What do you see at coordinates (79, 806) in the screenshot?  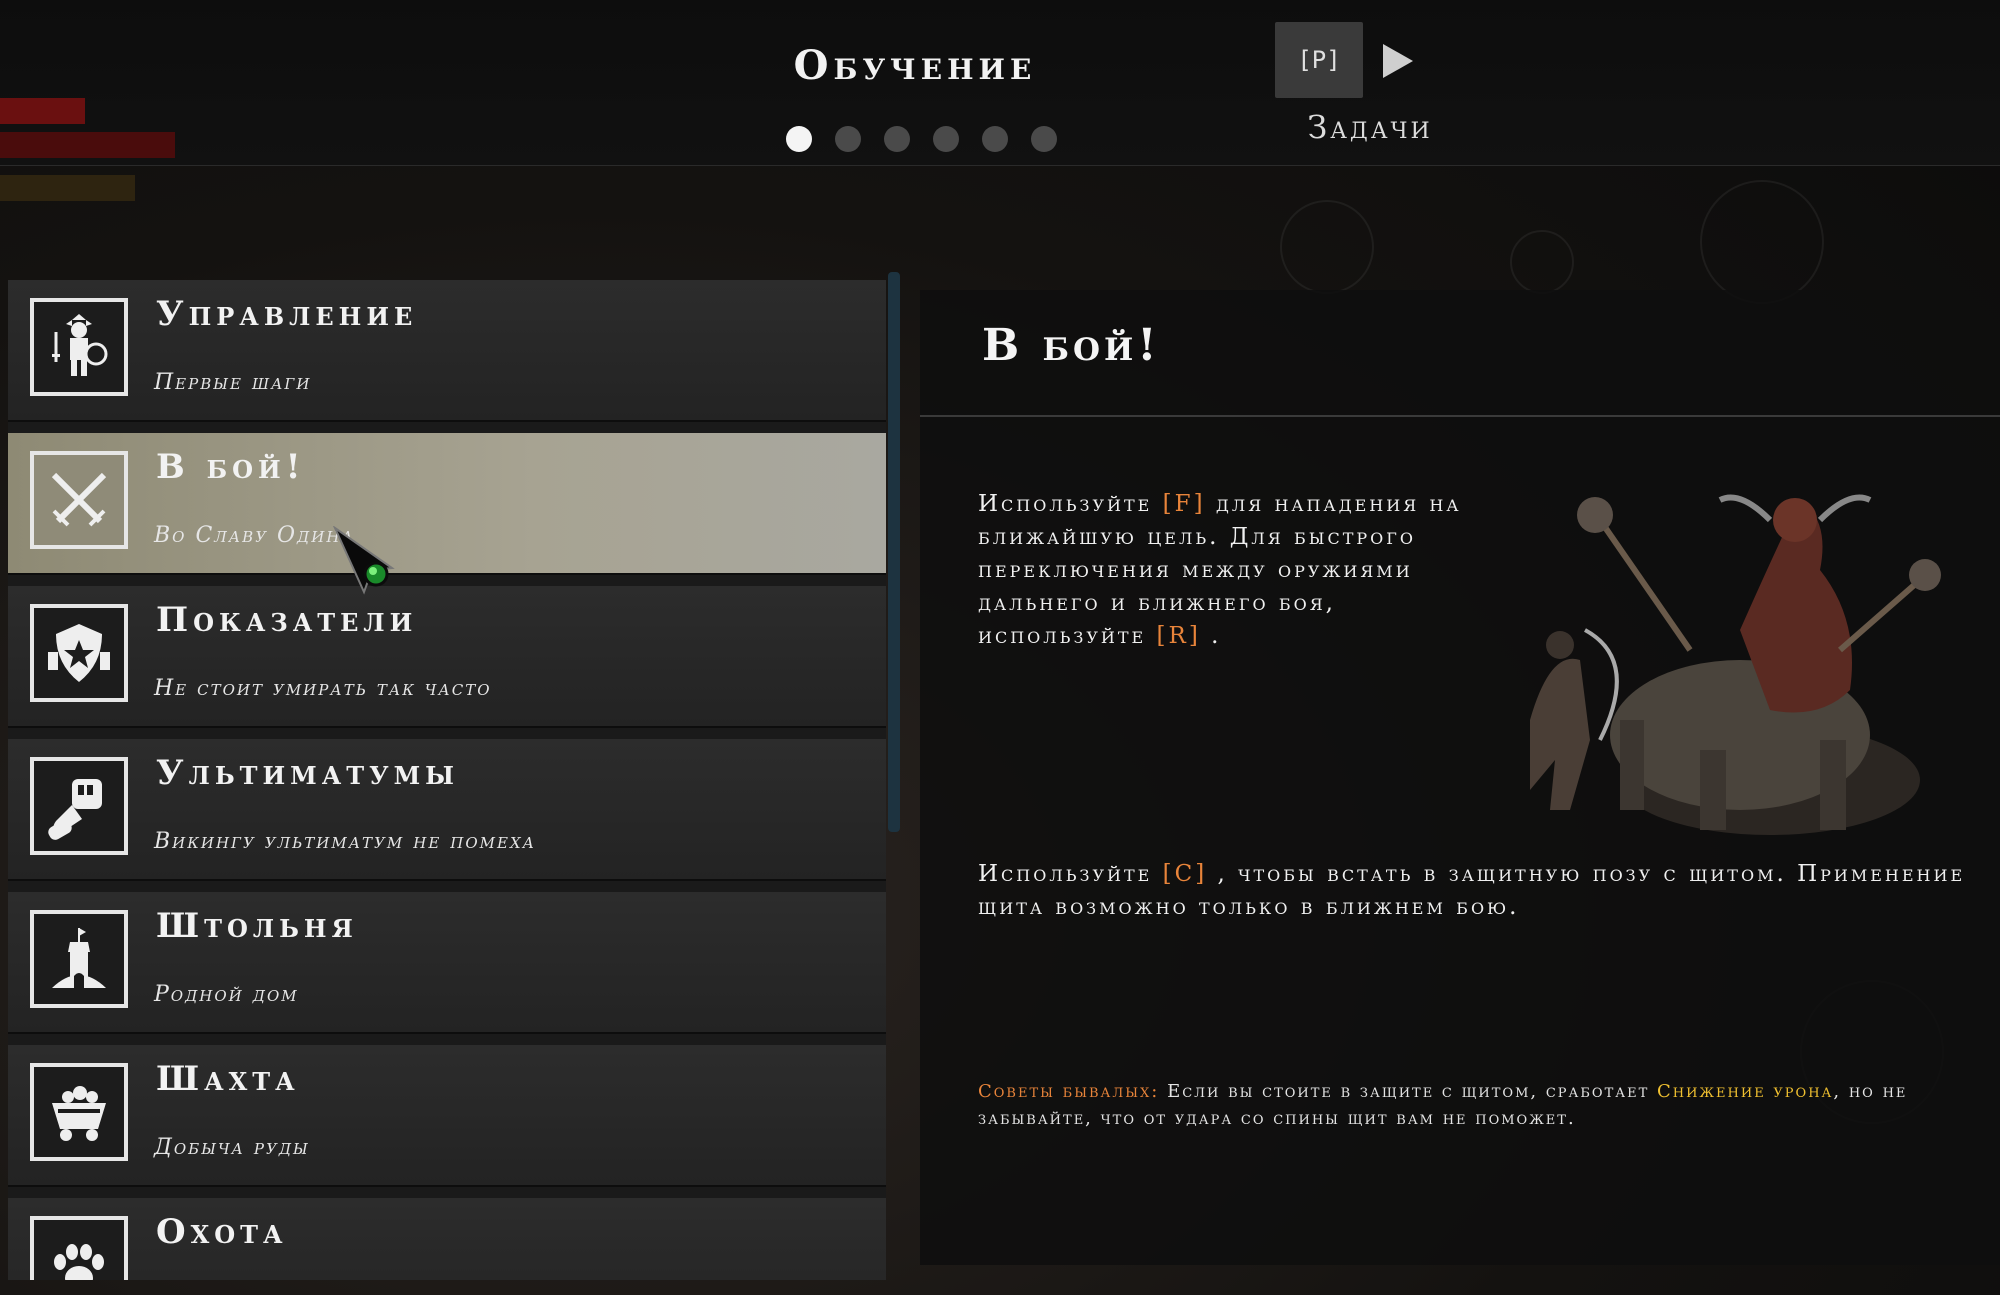 I see `fist-scroll-icon` at bounding box center [79, 806].